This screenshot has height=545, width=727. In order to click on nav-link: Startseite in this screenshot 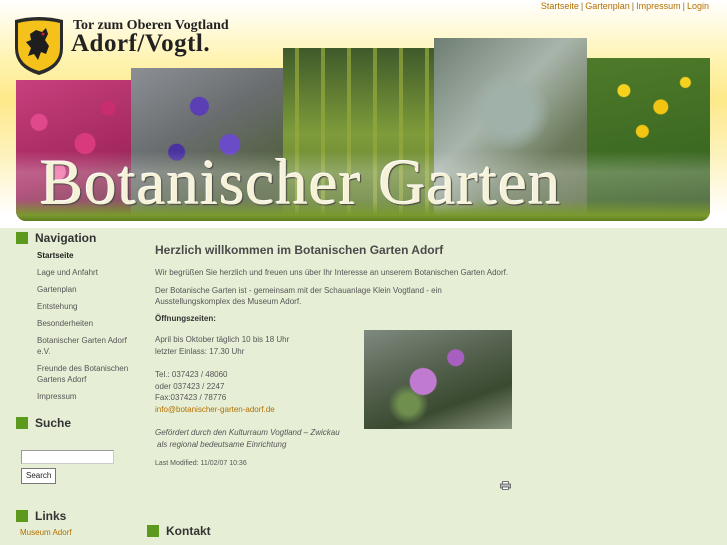, I will do `click(55, 255)`.